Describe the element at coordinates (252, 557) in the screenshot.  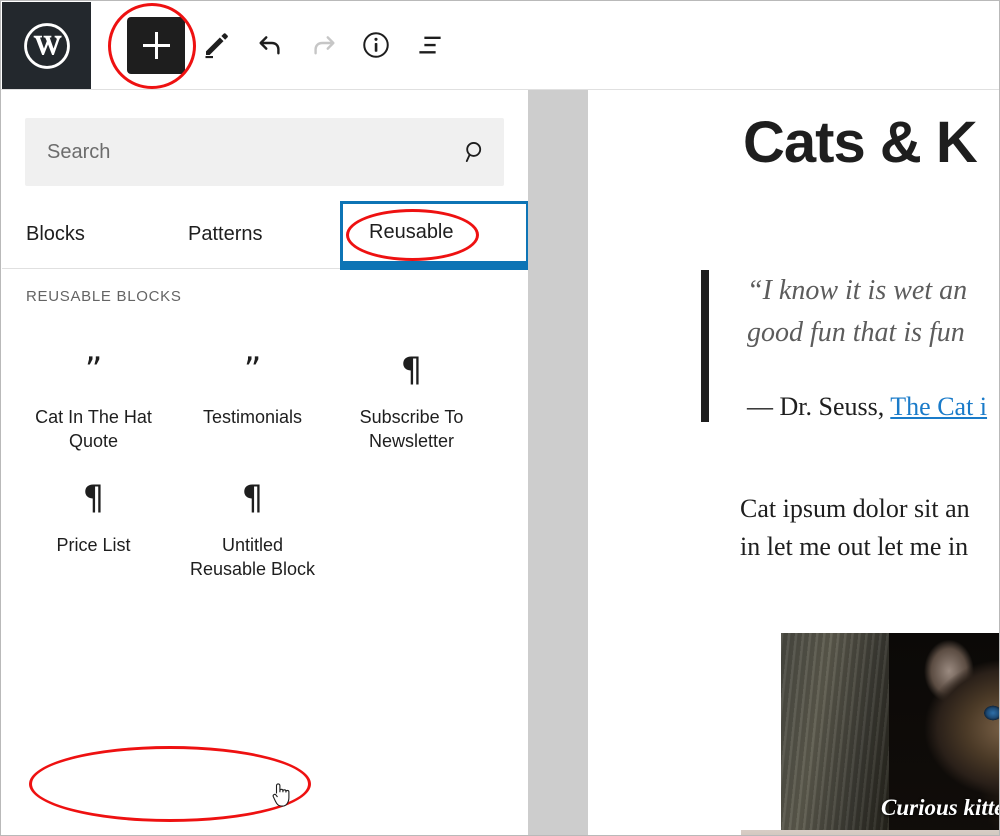
I see `block-item-label: Untitled Reusable Block` at that location.